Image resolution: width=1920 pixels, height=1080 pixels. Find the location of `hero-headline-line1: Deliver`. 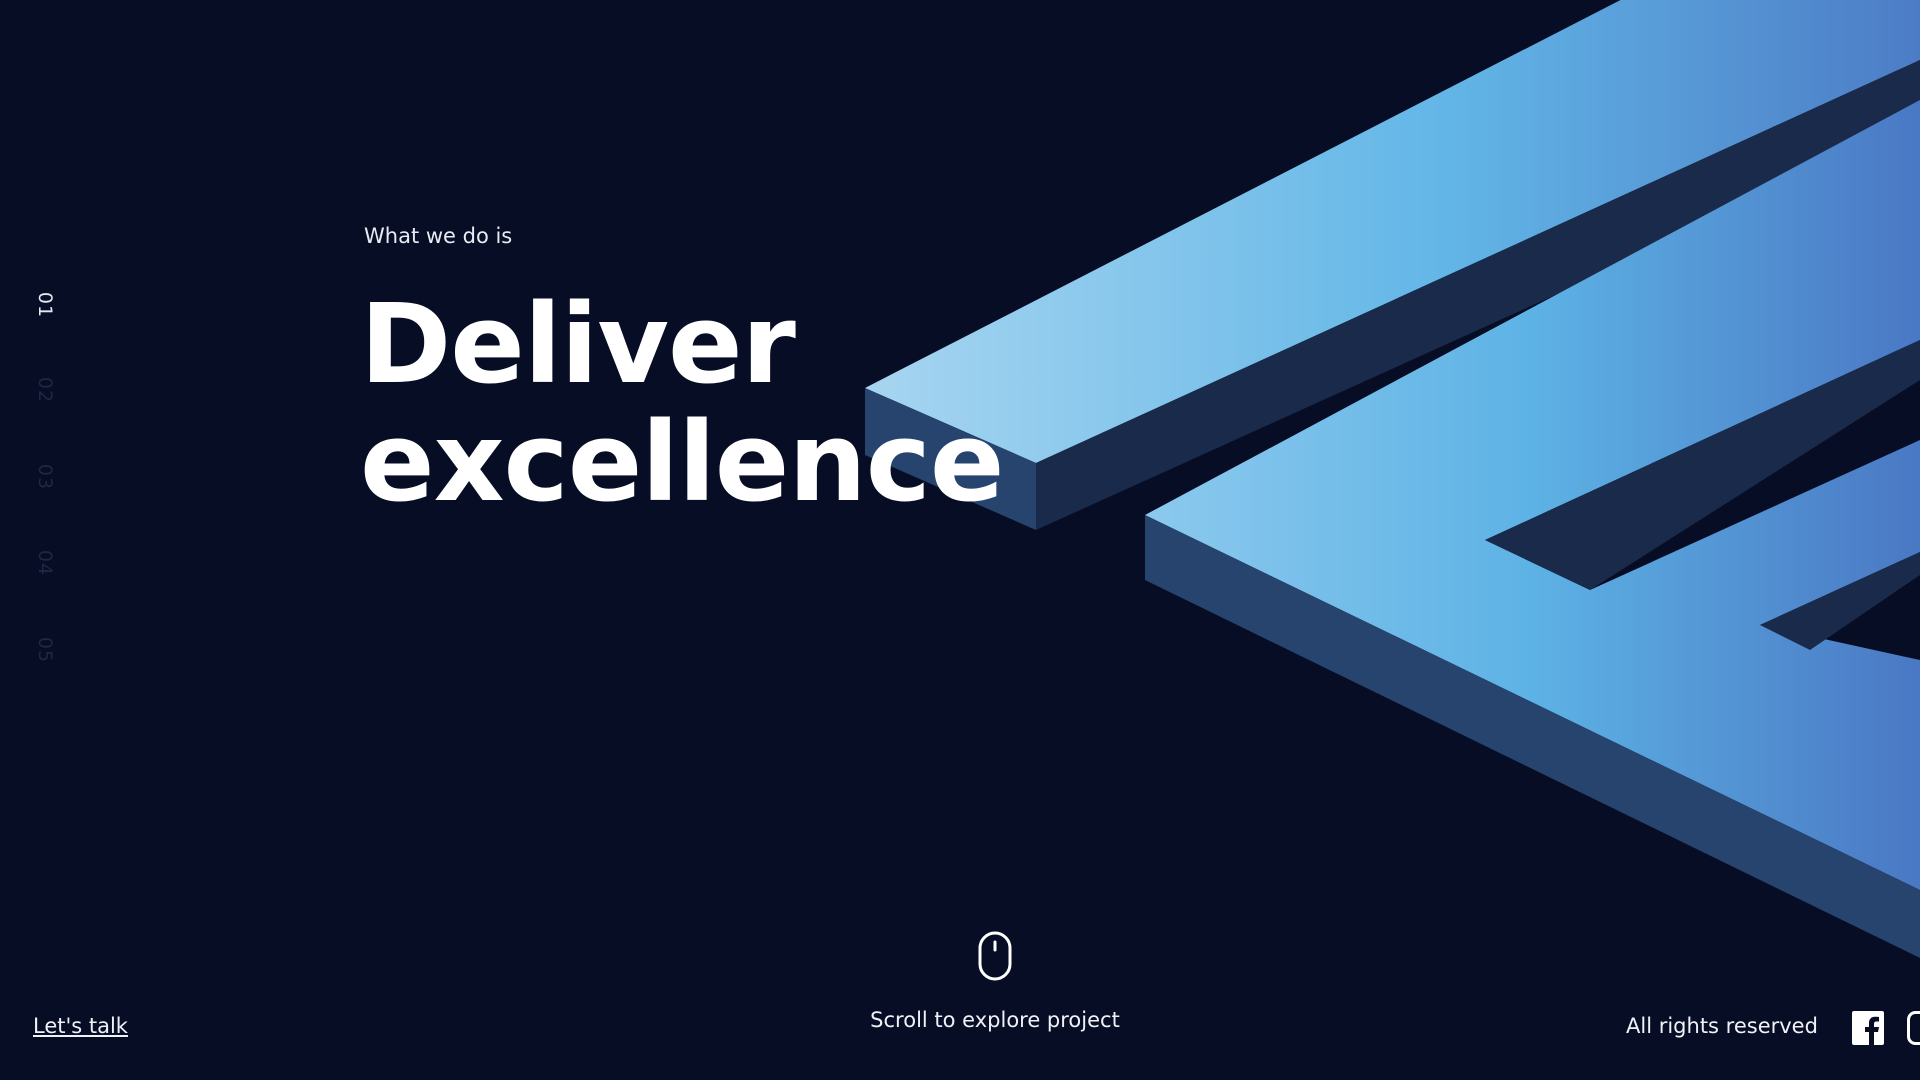

hero-headline-line1: Deliver is located at coordinates (578, 344).